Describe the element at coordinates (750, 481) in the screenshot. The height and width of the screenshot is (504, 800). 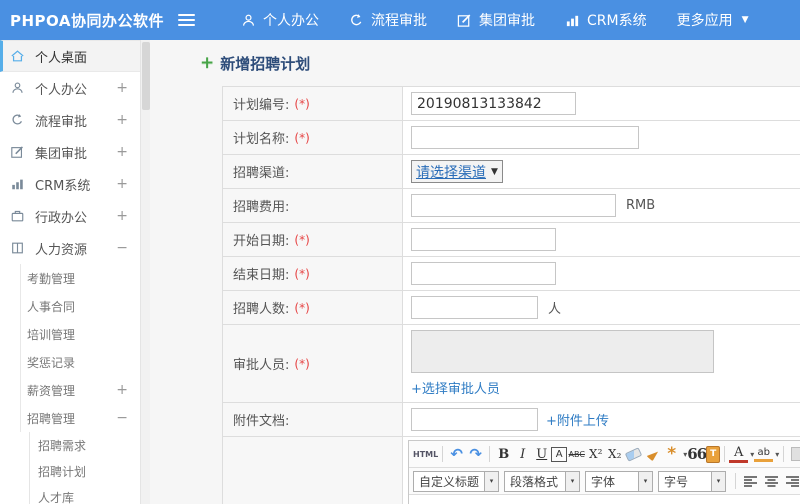
I see `align-left-icon` at that location.